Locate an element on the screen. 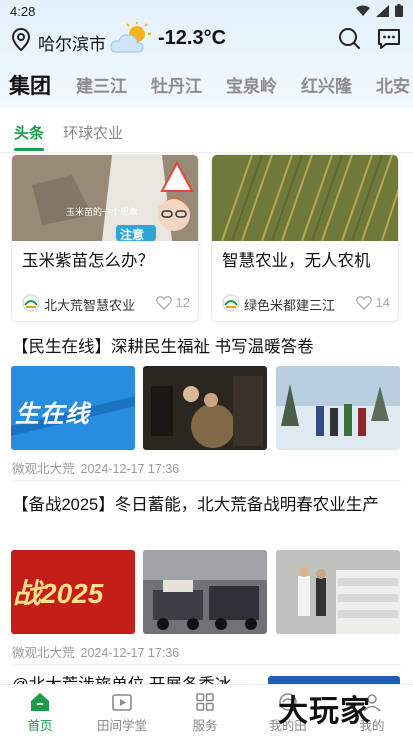 The height and width of the screenshot is (737, 413). like-count: 12 is located at coordinates (182, 302).